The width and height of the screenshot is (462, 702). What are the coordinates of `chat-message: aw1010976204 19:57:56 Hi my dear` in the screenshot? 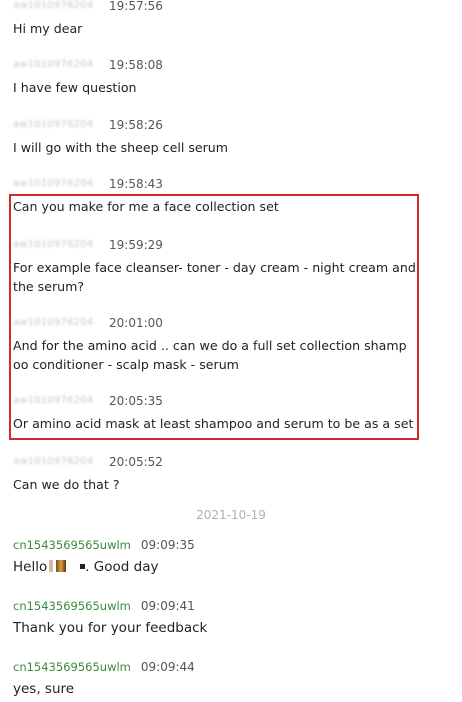 It's located at (228, 19).